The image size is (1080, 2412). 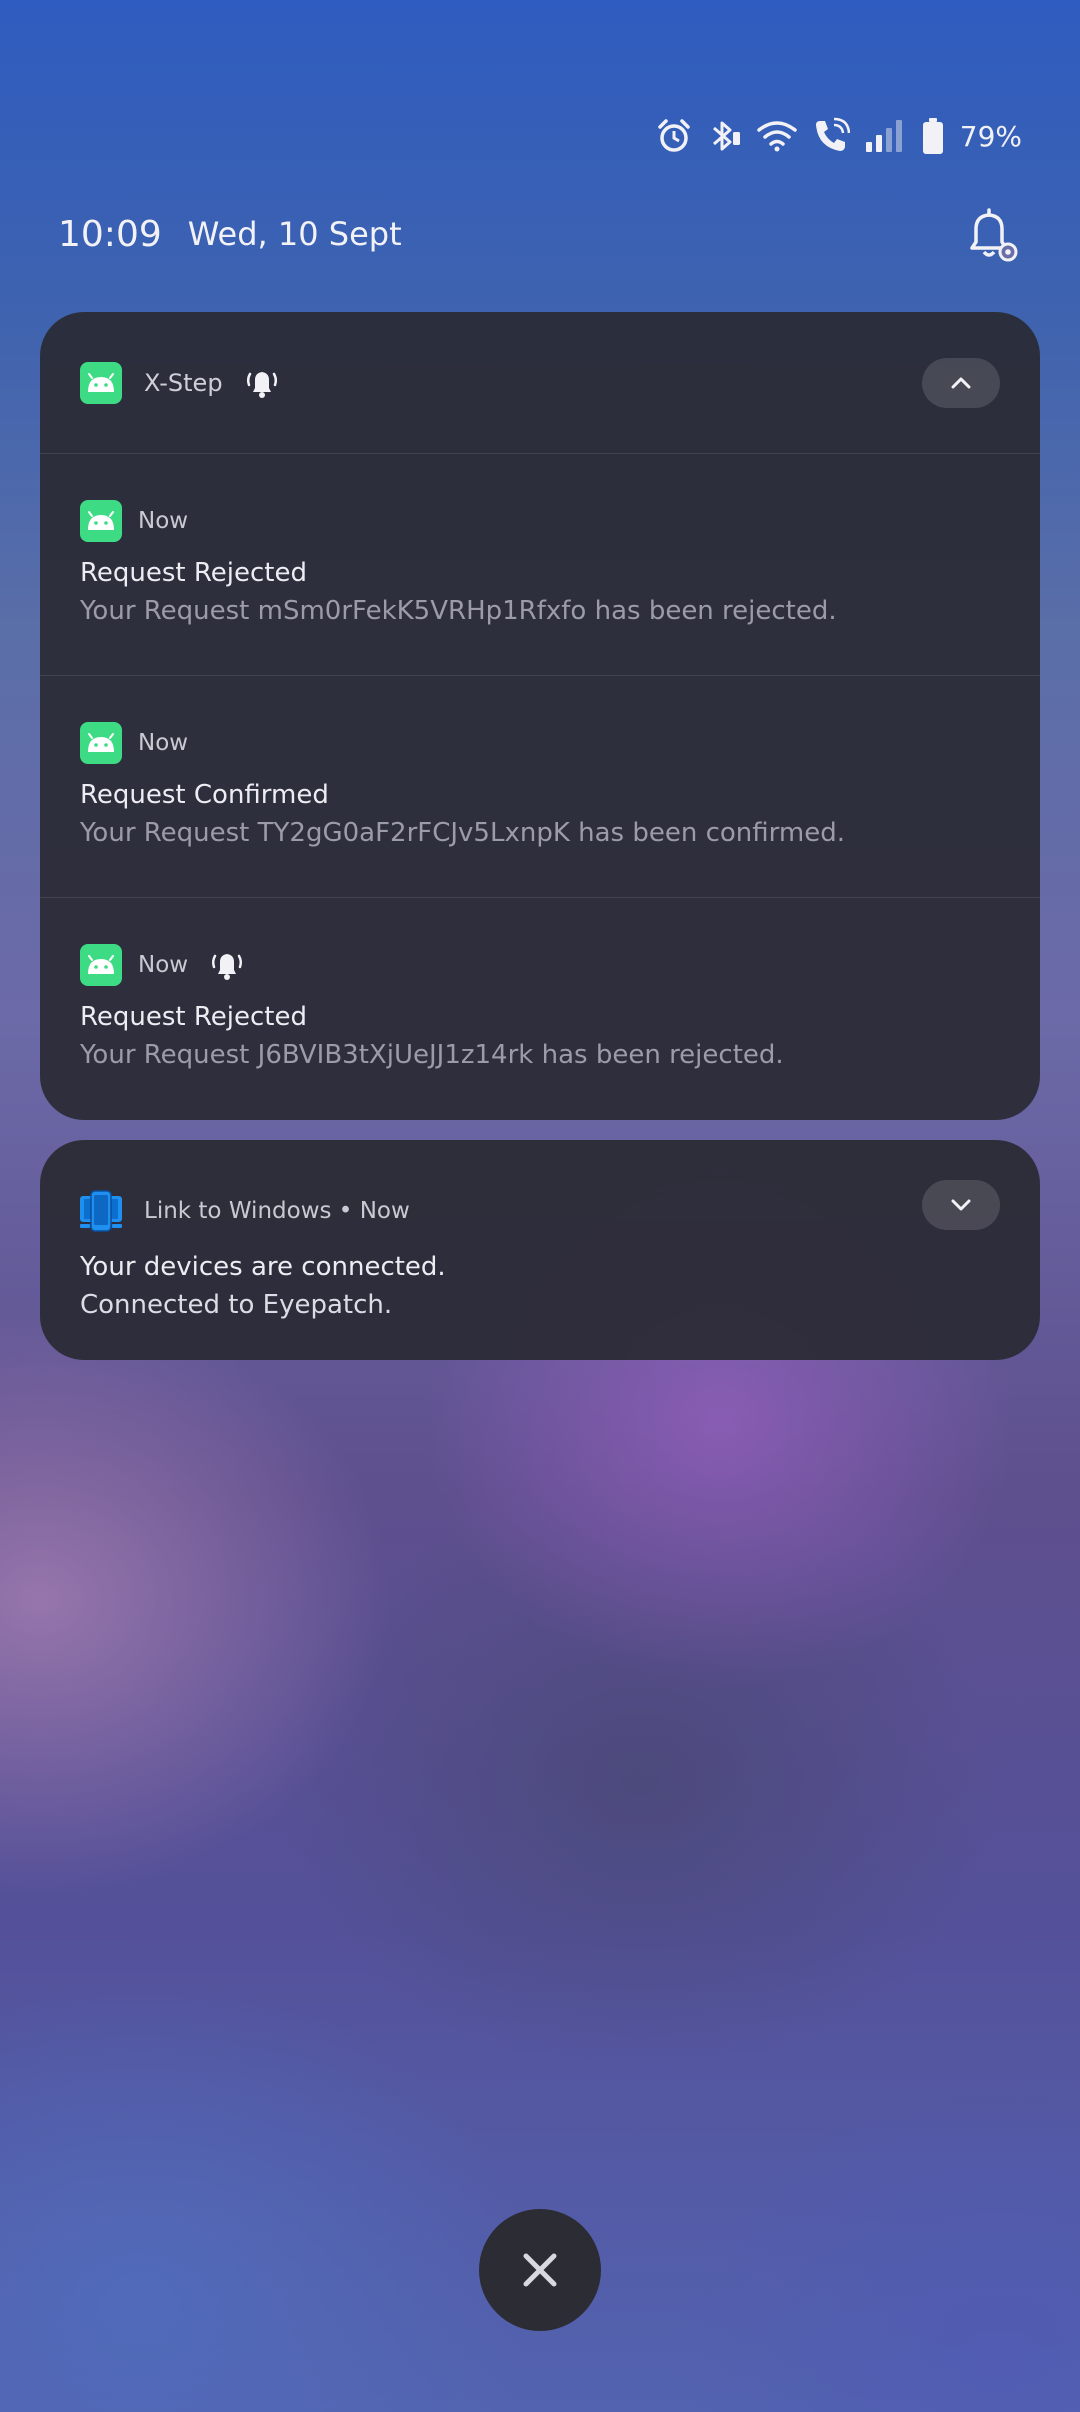 What do you see at coordinates (384, 1211) in the screenshot?
I see `link-time: Now` at bounding box center [384, 1211].